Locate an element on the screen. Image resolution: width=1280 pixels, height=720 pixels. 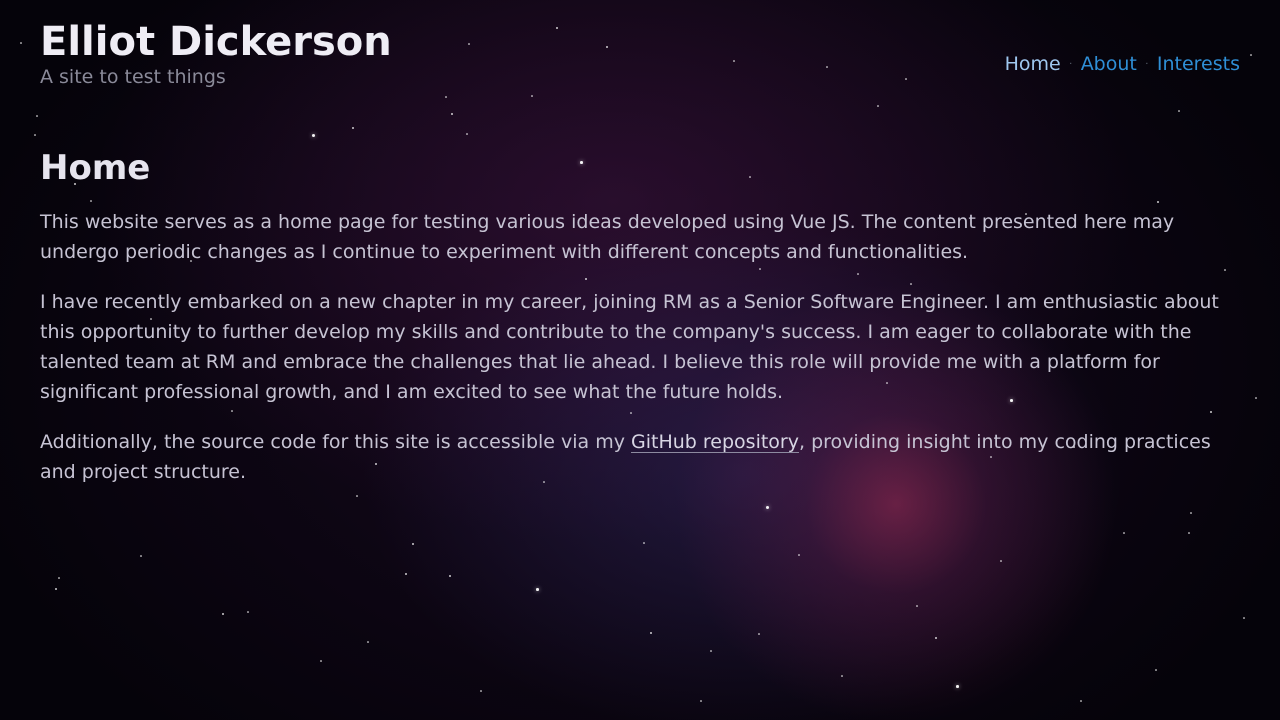
nav-link-home: Home is located at coordinates (1033, 64).